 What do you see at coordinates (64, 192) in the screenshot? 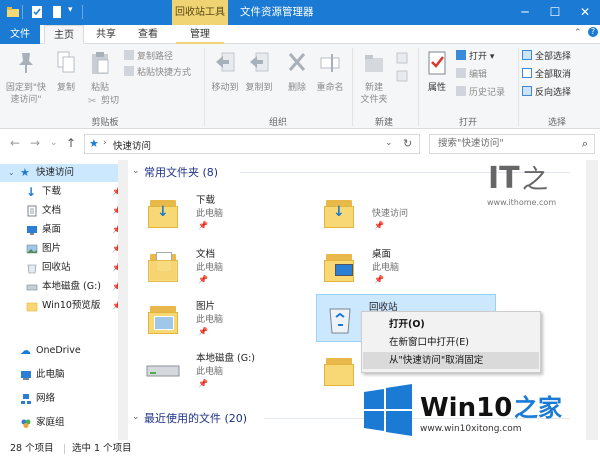
I see `nav-item-downloads: ↓ 下载 📌` at bounding box center [64, 192].